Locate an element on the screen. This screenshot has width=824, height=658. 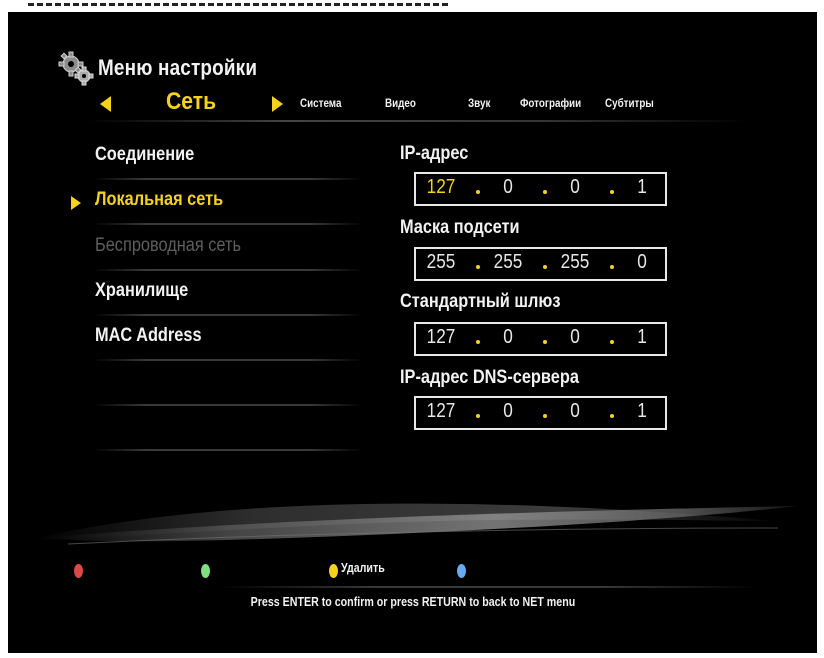
tab-bar-divider is located at coordinates (418, 121).